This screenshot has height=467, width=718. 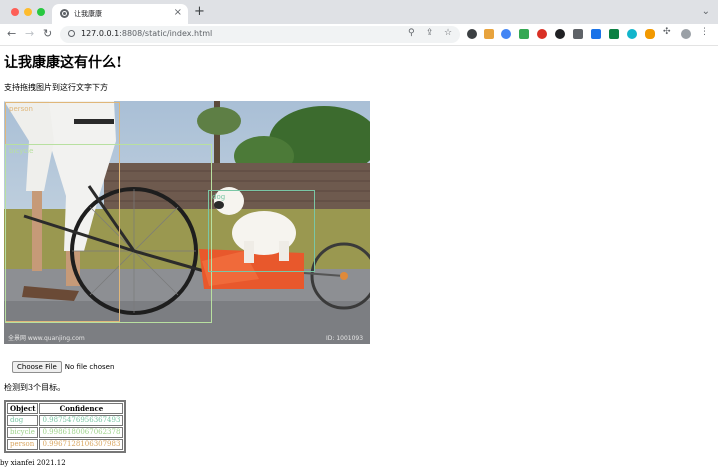 What do you see at coordinates (23, 420) in the screenshot?
I see `row-object: dog` at bounding box center [23, 420].